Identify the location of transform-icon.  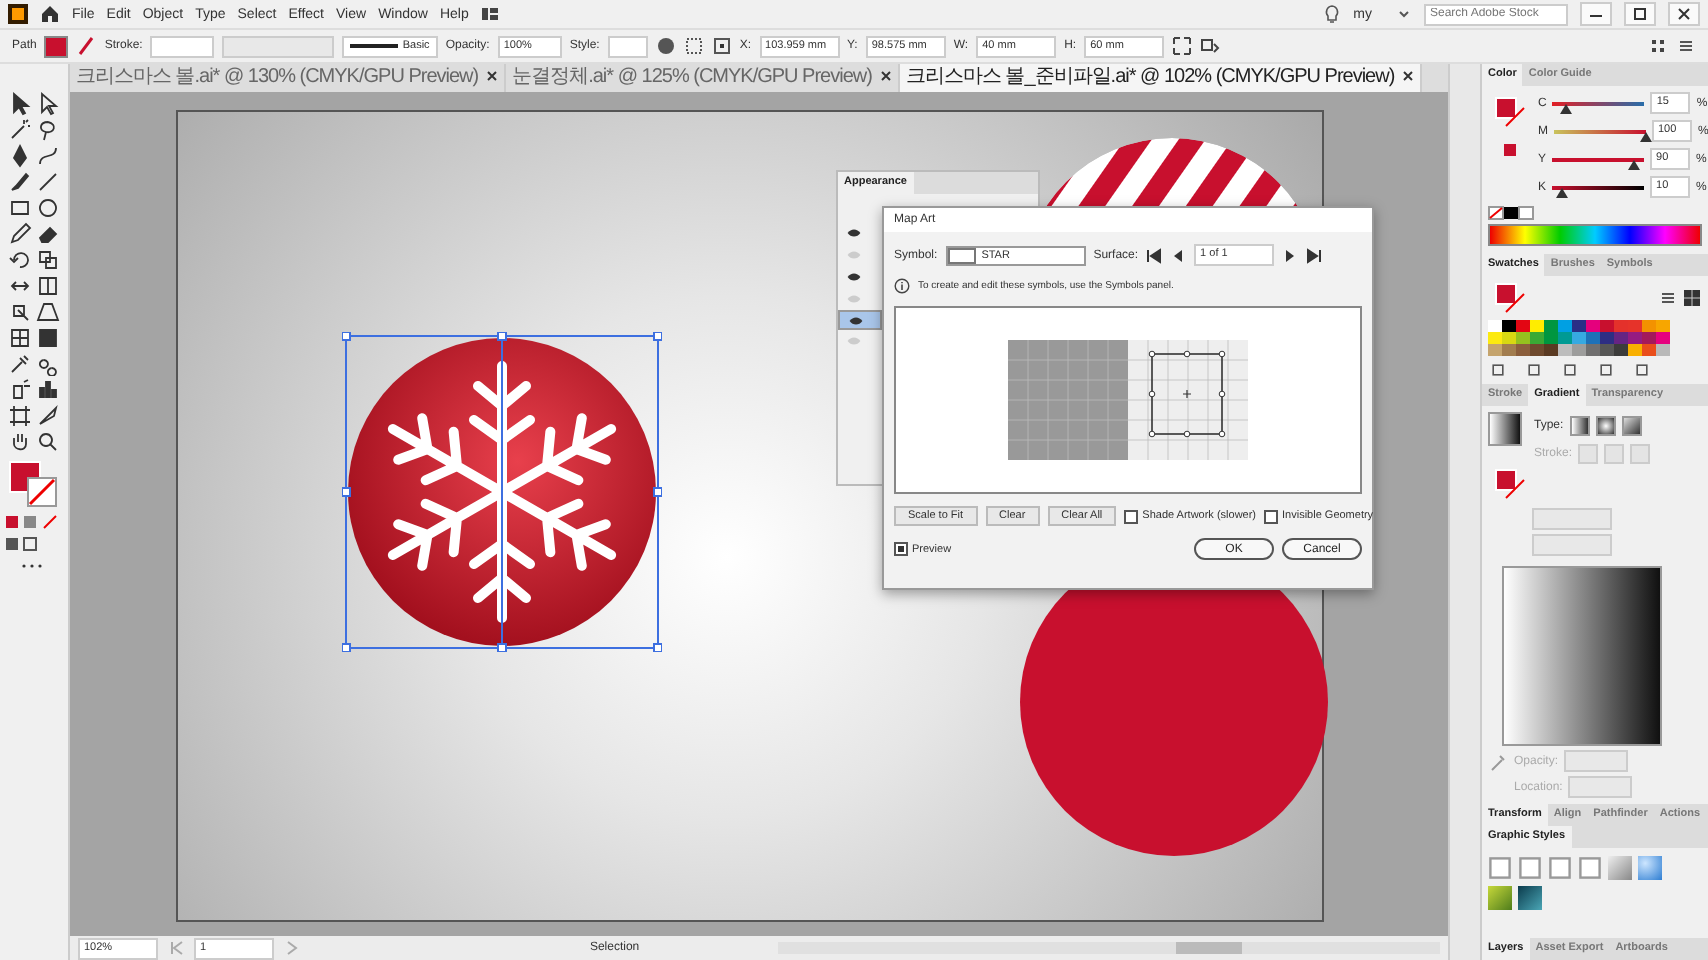
(1182, 46).